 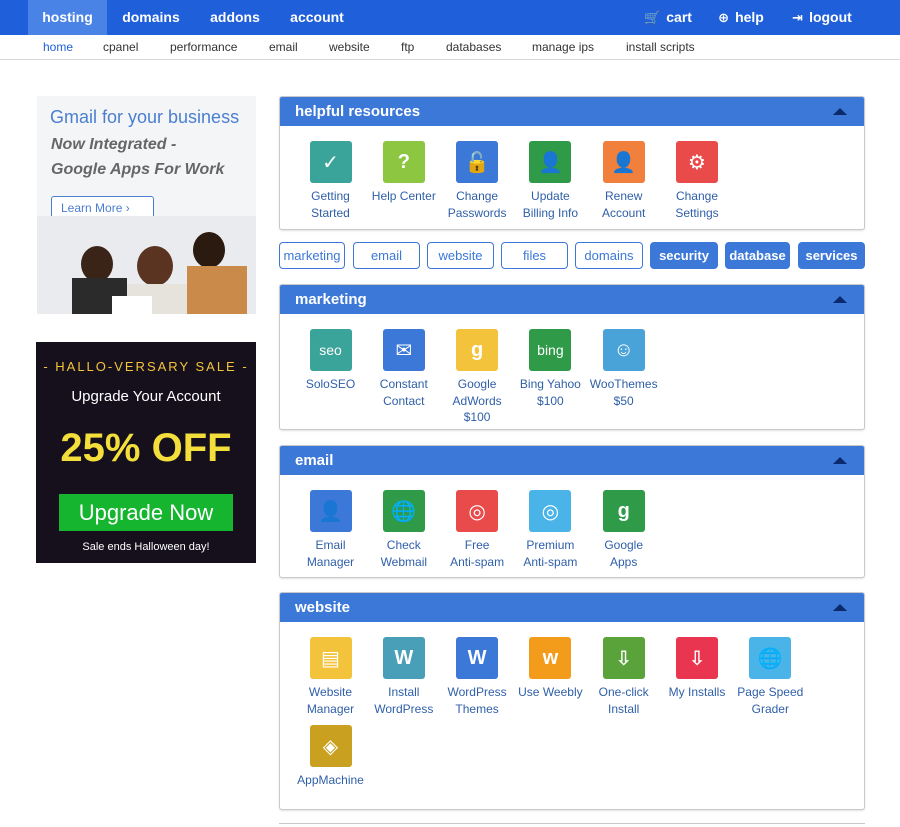 I want to click on target-icon: ◎, so click(x=550, y=511).